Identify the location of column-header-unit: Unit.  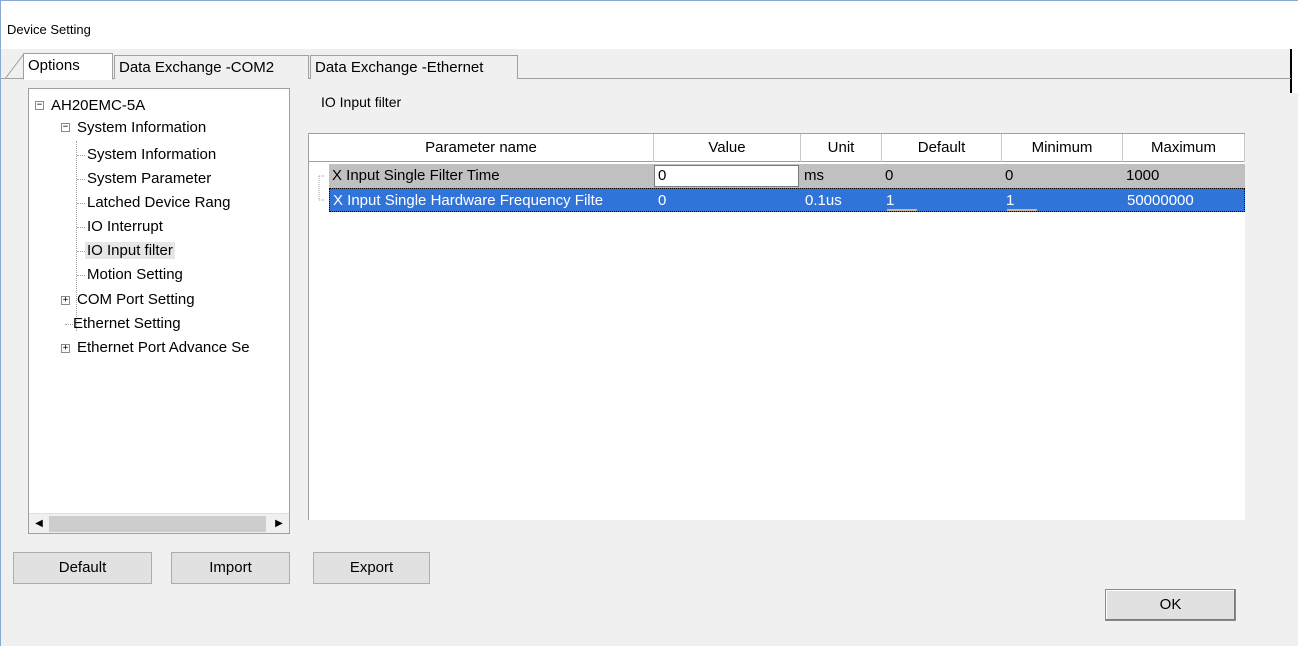
(841, 148).